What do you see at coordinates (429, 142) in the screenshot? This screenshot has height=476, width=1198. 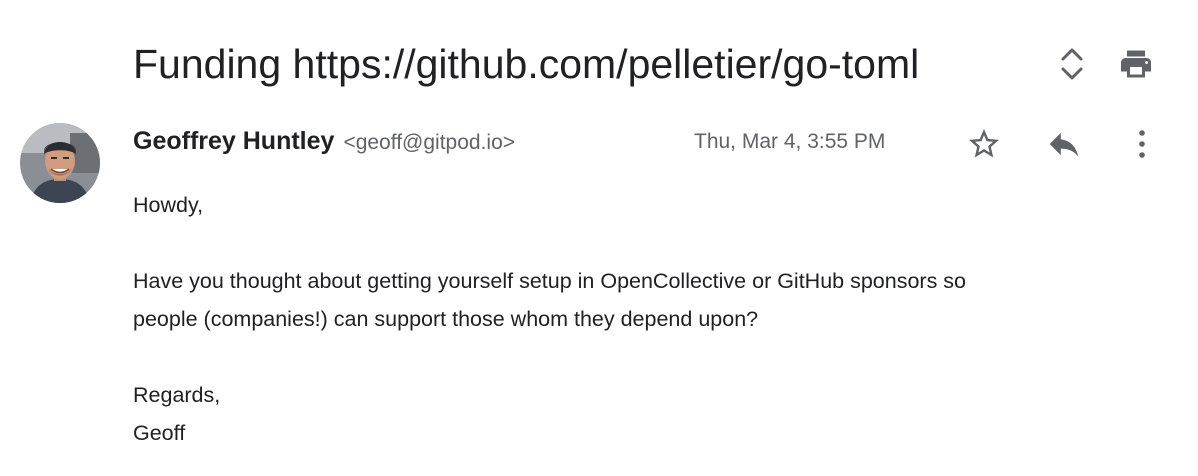 I see `sender-email: <geoff@gitpod.io>` at bounding box center [429, 142].